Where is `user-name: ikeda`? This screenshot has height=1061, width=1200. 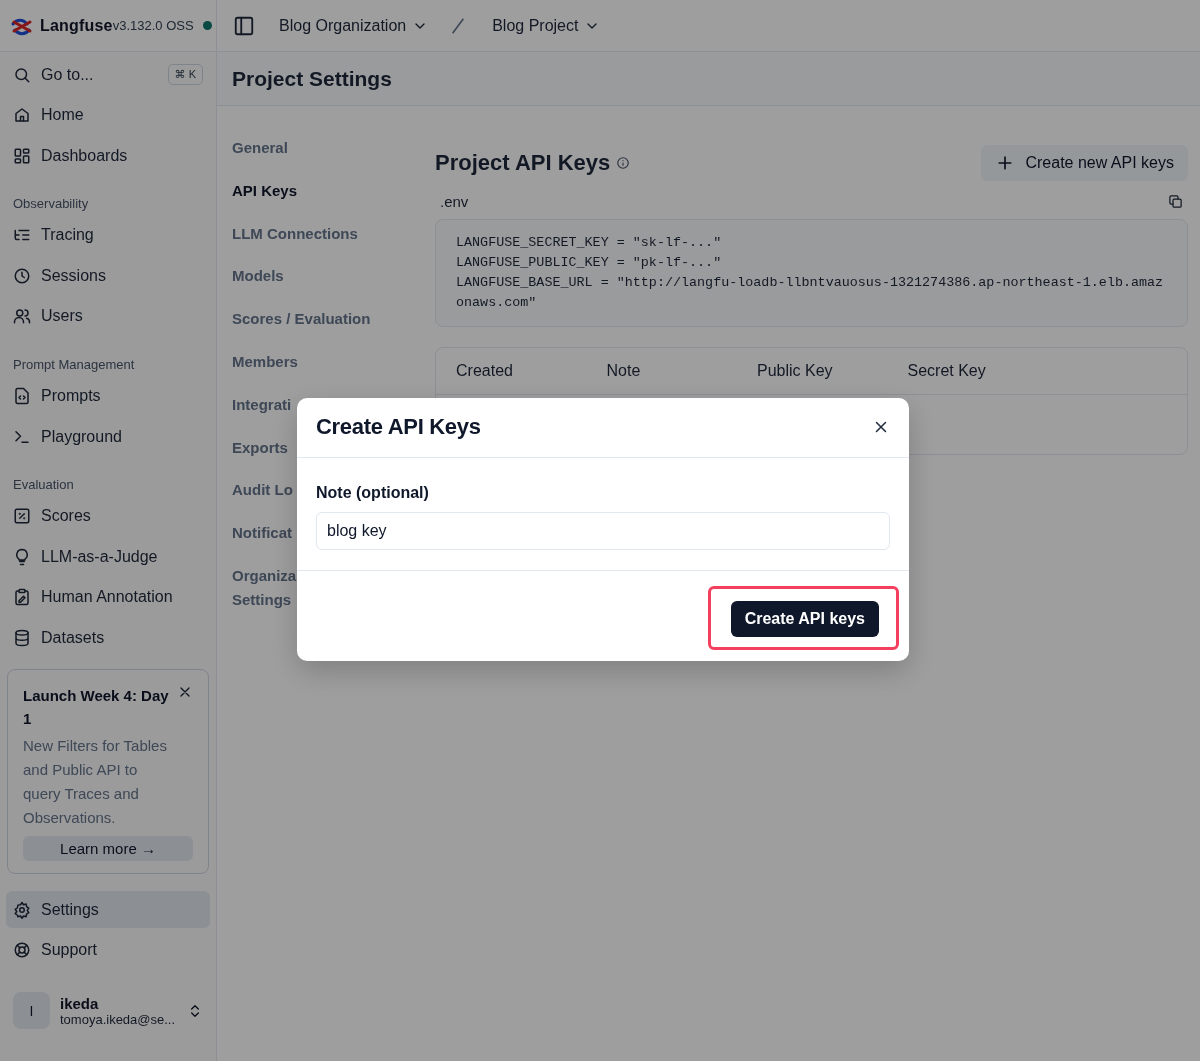 user-name: ikeda is located at coordinates (80, 1003).